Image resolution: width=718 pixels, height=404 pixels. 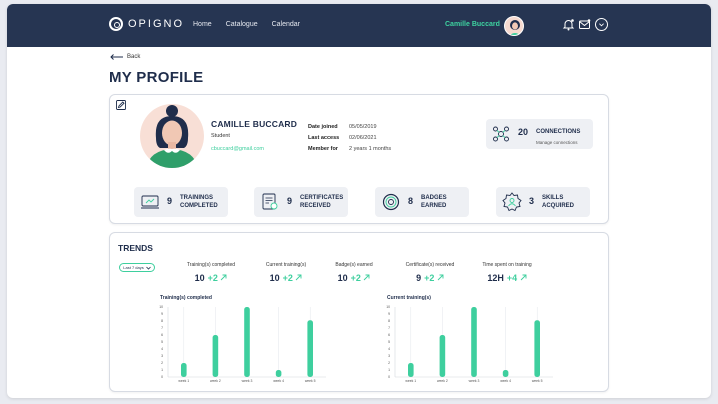 What do you see at coordinates (495, 278) in the screenshot?
I see `metric-value: 12H` at bounding box center [495, 278].